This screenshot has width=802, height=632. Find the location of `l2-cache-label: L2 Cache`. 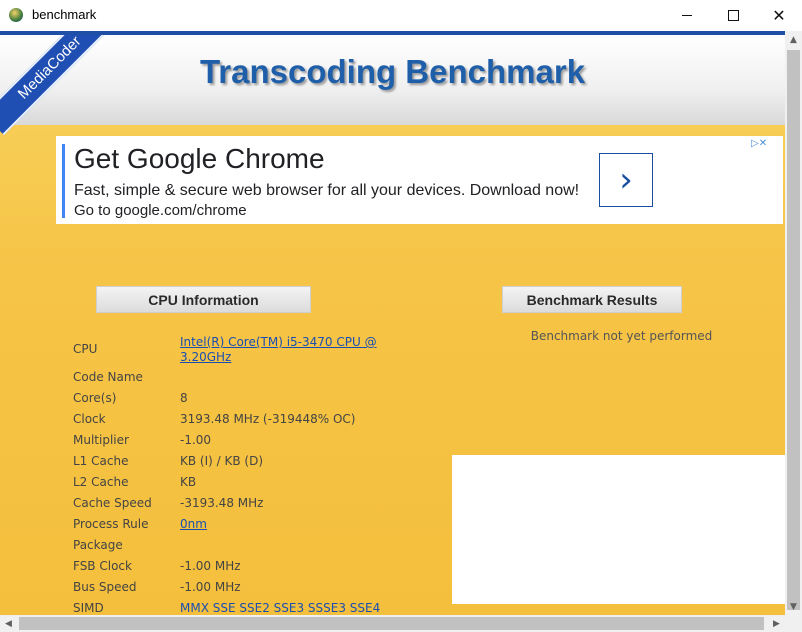

l2-cache-label: L2 Cache is located at coordinates (101, 482).